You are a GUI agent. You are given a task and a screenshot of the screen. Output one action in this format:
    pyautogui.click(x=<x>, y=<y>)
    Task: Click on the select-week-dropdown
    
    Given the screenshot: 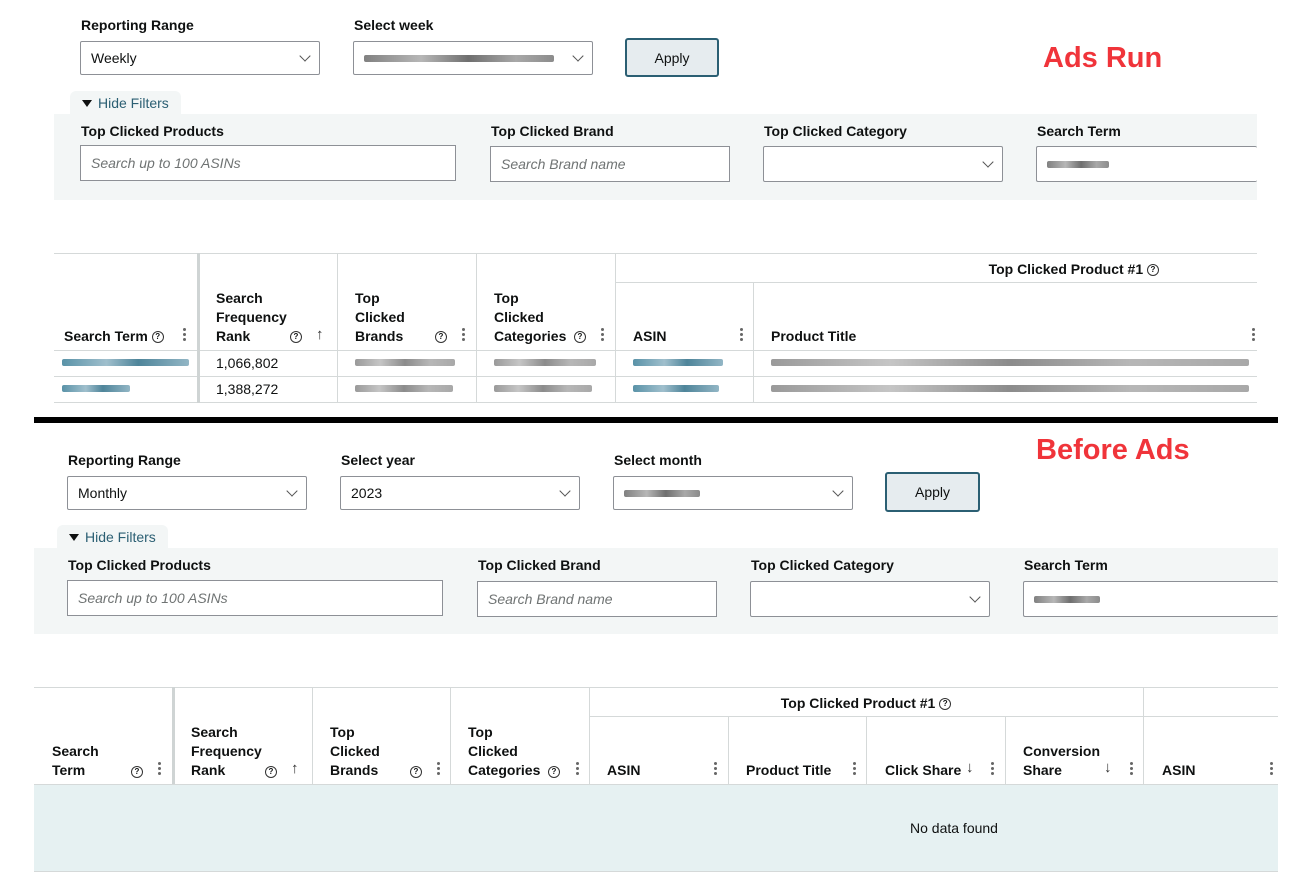 What is the action you would take?
    pyautogui.click(x=473, y=58)
    